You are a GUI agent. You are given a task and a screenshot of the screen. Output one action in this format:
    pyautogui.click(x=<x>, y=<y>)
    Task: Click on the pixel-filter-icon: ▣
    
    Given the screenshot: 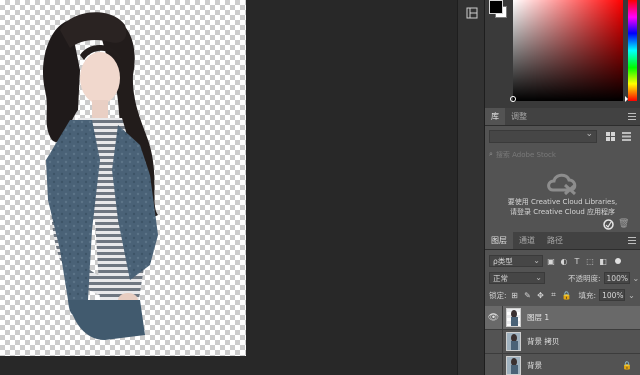 What is the action you would take?
    pyautogui.click(x=551, y=261)
    